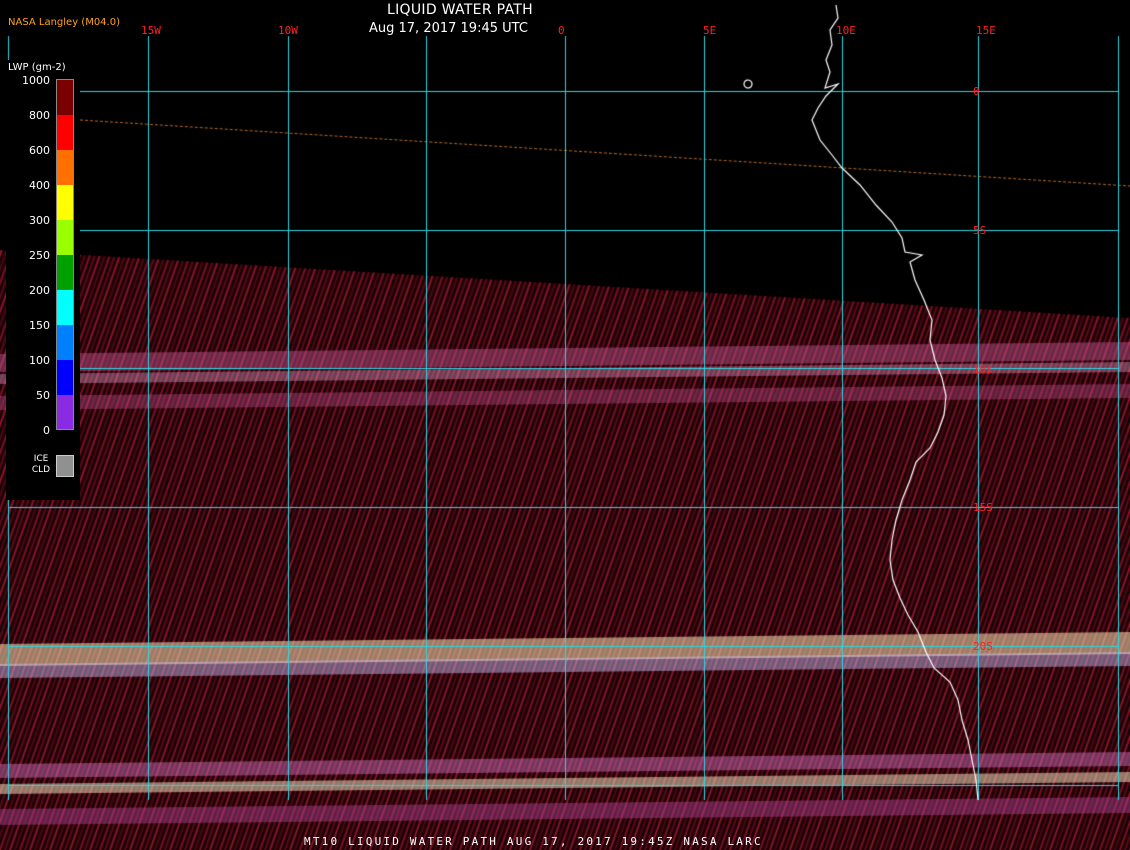  Describe the element at coordinates (460, 10) in the screenshot. I see `product-title: LIQUID WATER PATH` at that location.